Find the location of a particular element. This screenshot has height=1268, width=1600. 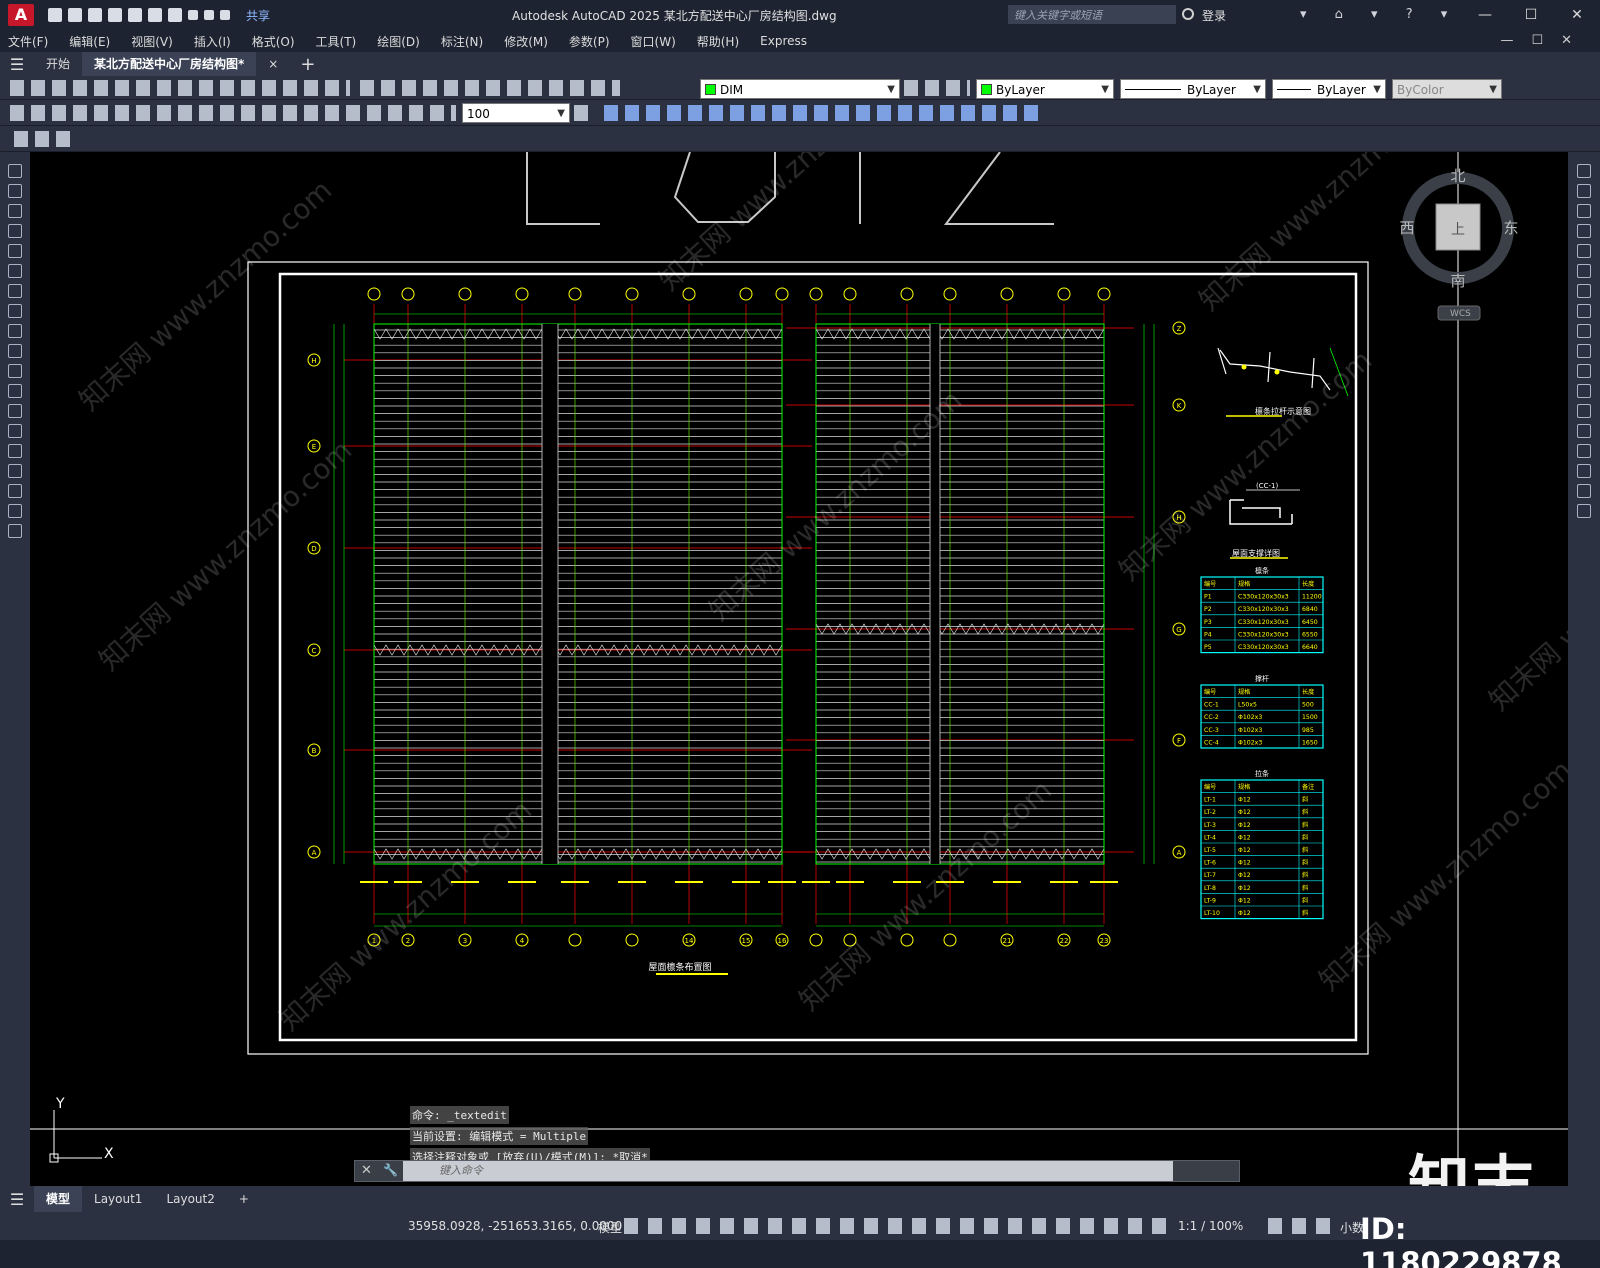

search-icon is located at coordinates (1188, 14).